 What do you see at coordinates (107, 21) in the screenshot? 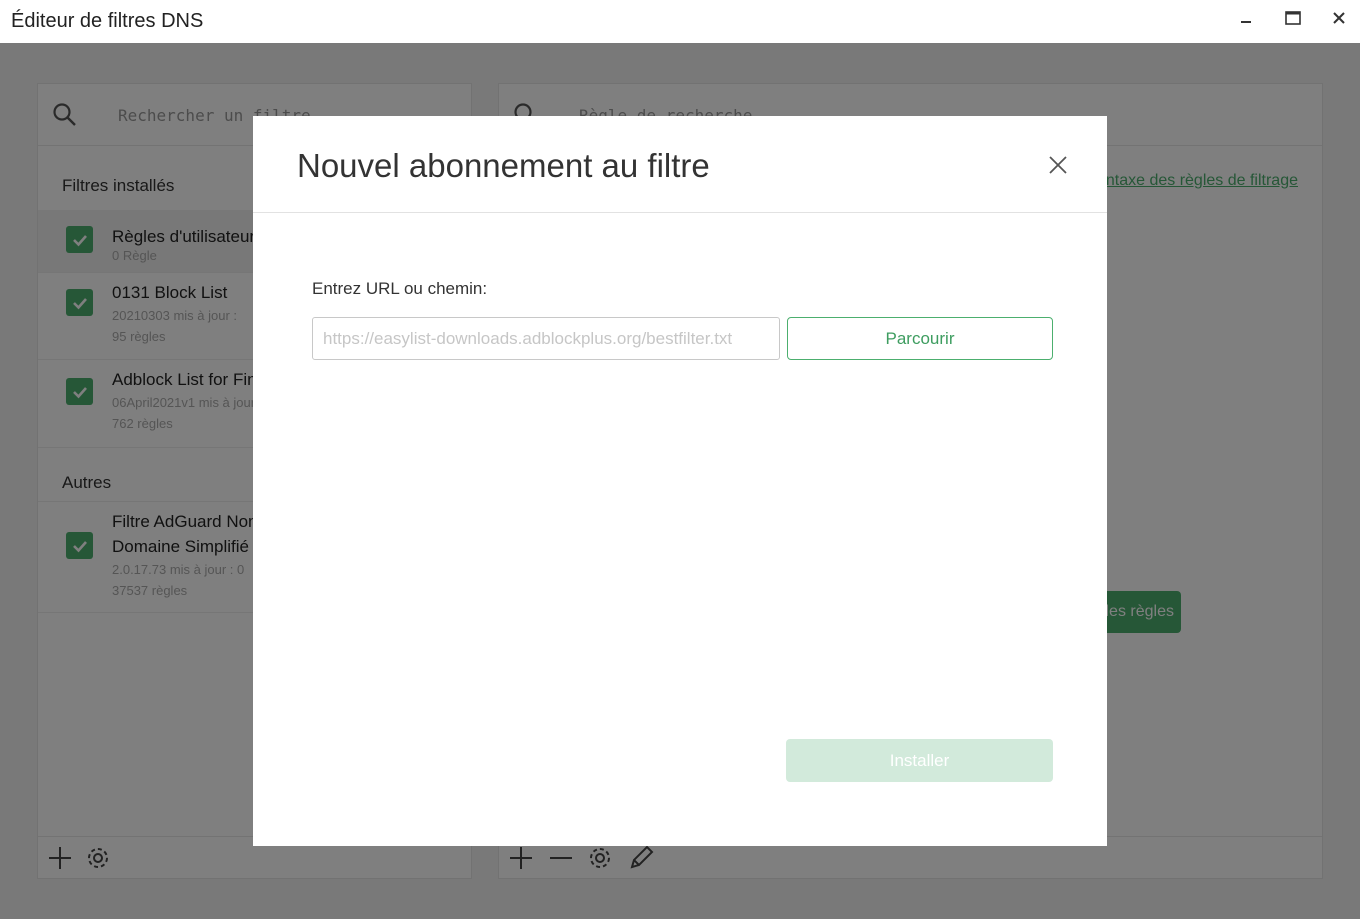
I see `window-title: Éditeur de filtres DNS` at bounding box center [107, 21].